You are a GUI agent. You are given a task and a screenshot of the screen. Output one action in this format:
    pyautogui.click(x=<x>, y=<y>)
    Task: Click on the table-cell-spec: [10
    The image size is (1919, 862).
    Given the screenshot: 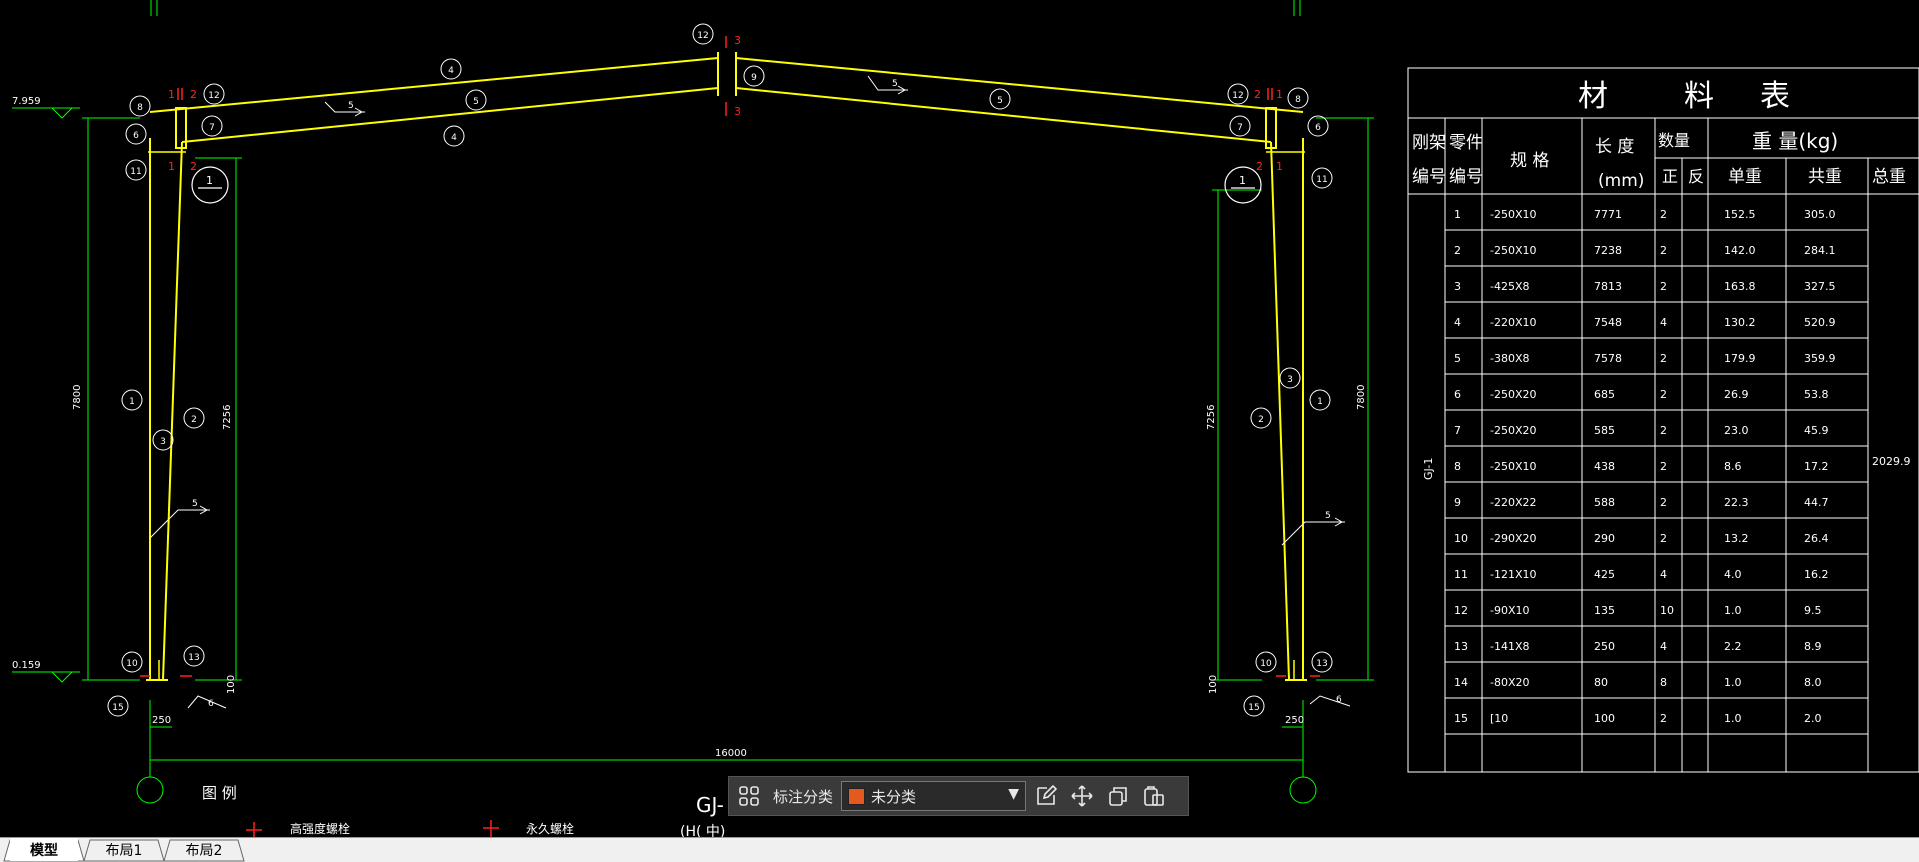 What is the action you would take?
    pyautogui.click(x=1499, y=718)
    